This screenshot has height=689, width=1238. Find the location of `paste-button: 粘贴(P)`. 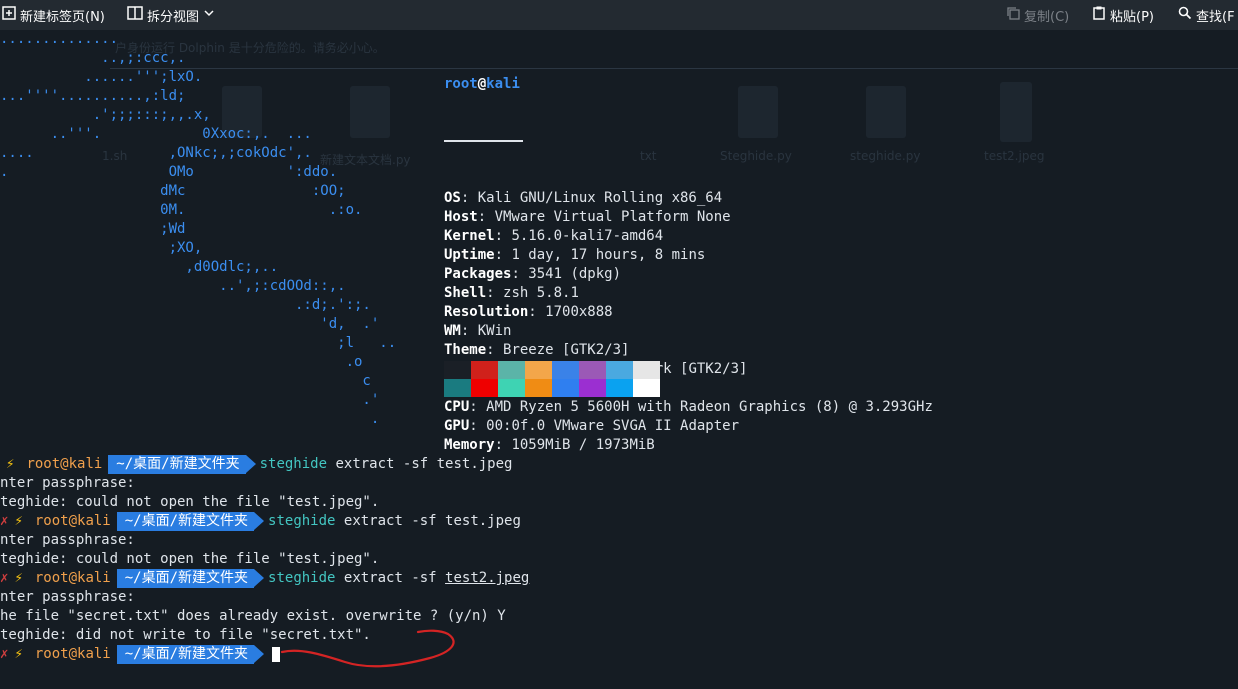

paste-button: 粘贴(P) is located at coordinates (1123, 15).